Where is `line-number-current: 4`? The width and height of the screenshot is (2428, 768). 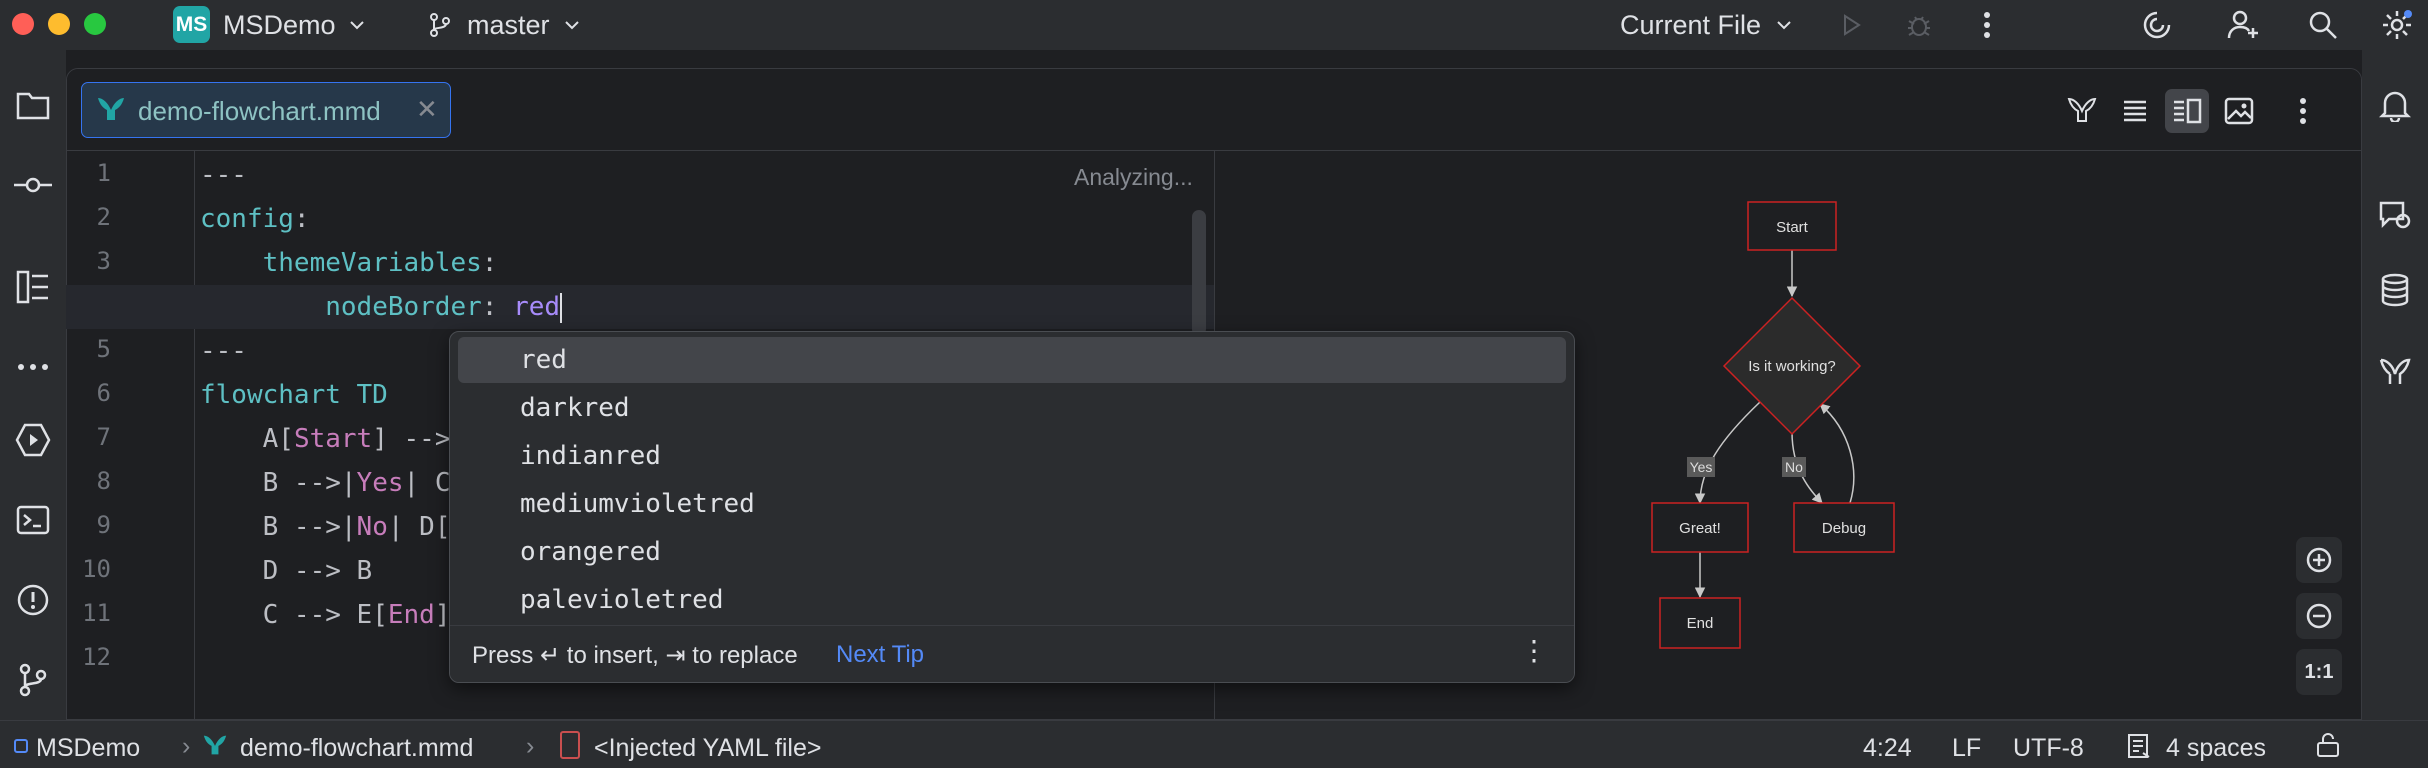 line-number-current: 4 is located at coordinates (103, 305).